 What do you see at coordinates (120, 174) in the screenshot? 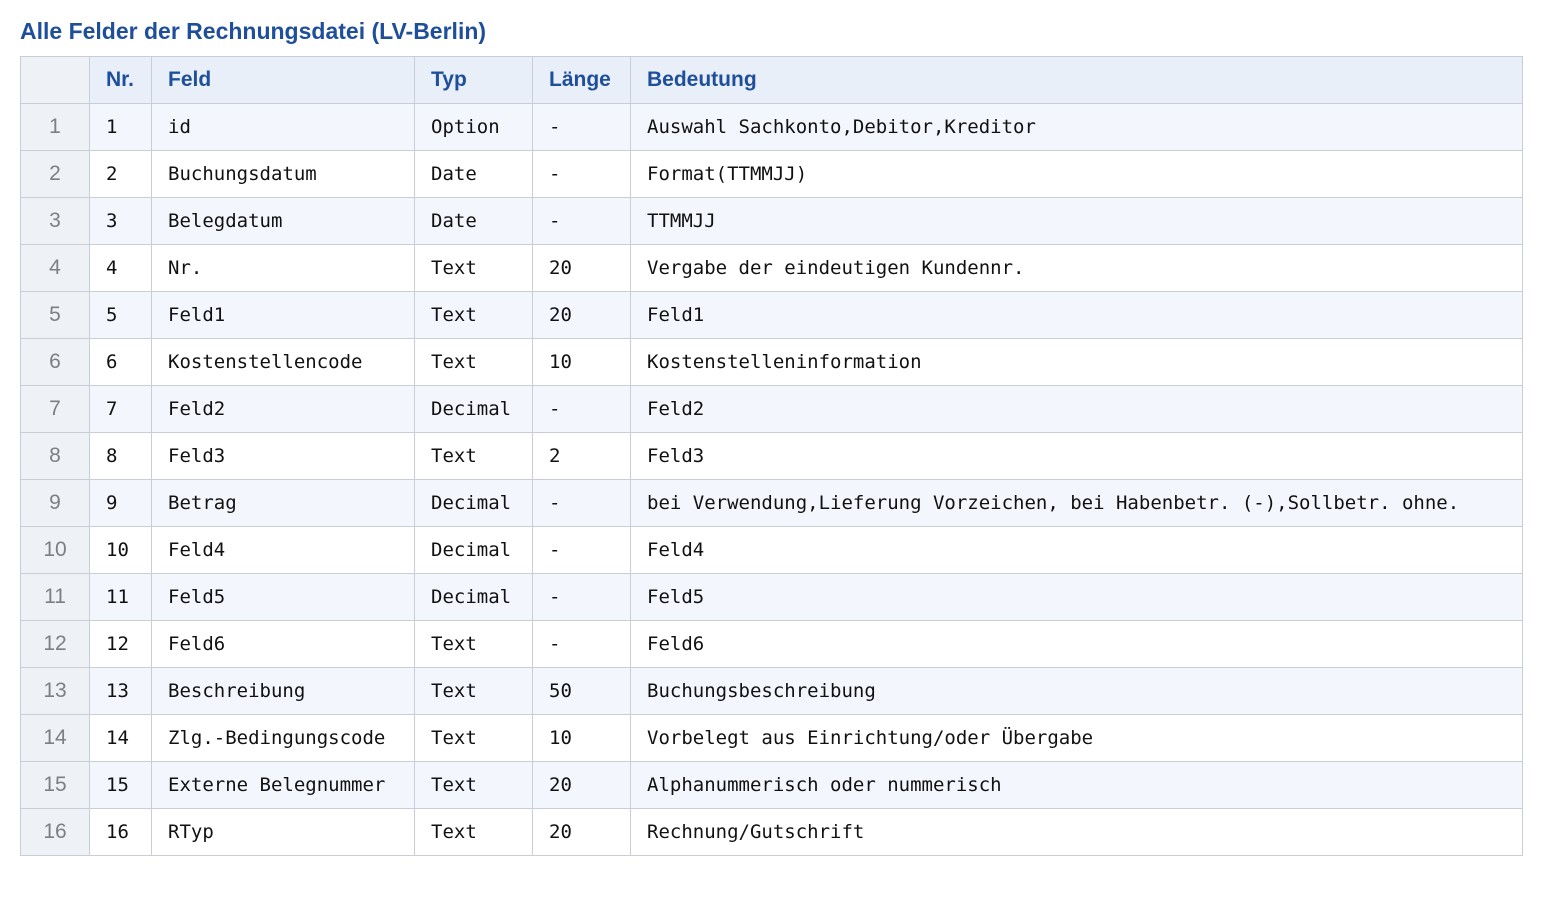
I see `nr-cell: 2` at bounding box center [120, 174].